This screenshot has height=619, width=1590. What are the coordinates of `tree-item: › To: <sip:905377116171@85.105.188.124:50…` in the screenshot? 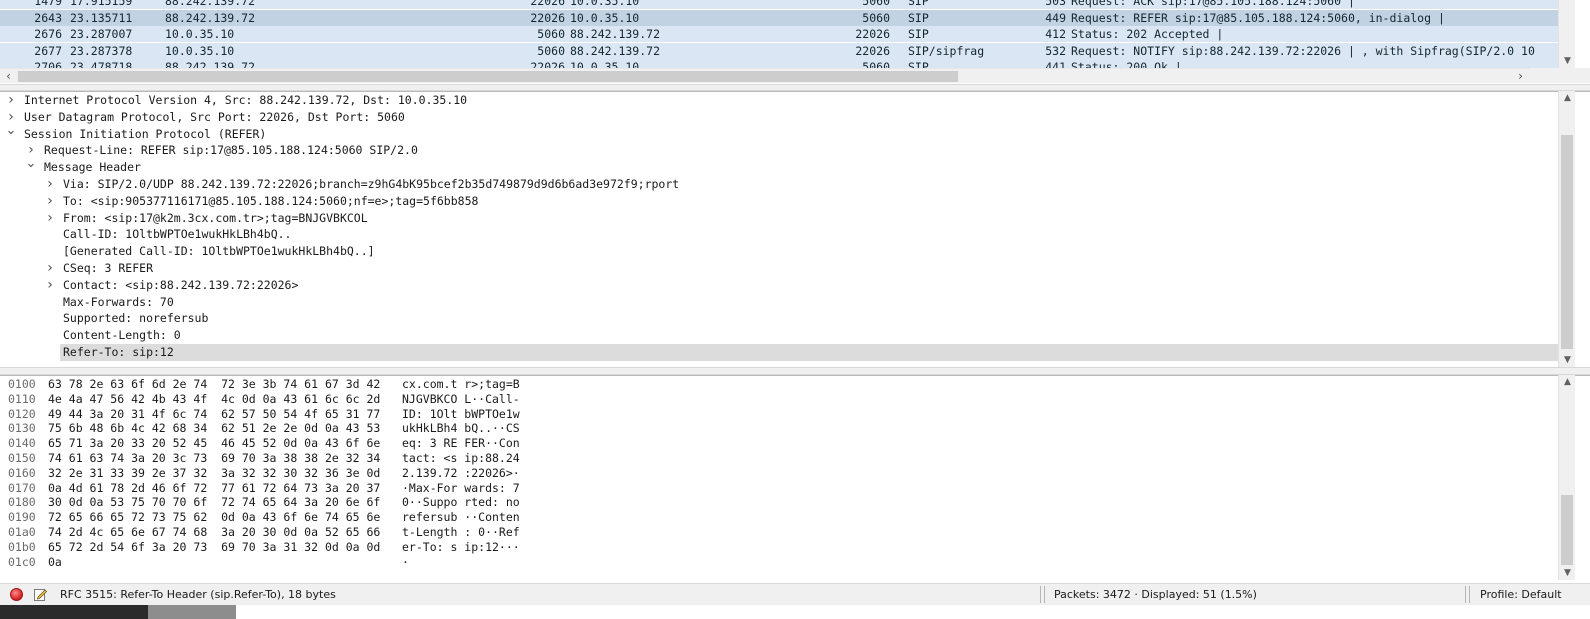 It's located at (779, 201).